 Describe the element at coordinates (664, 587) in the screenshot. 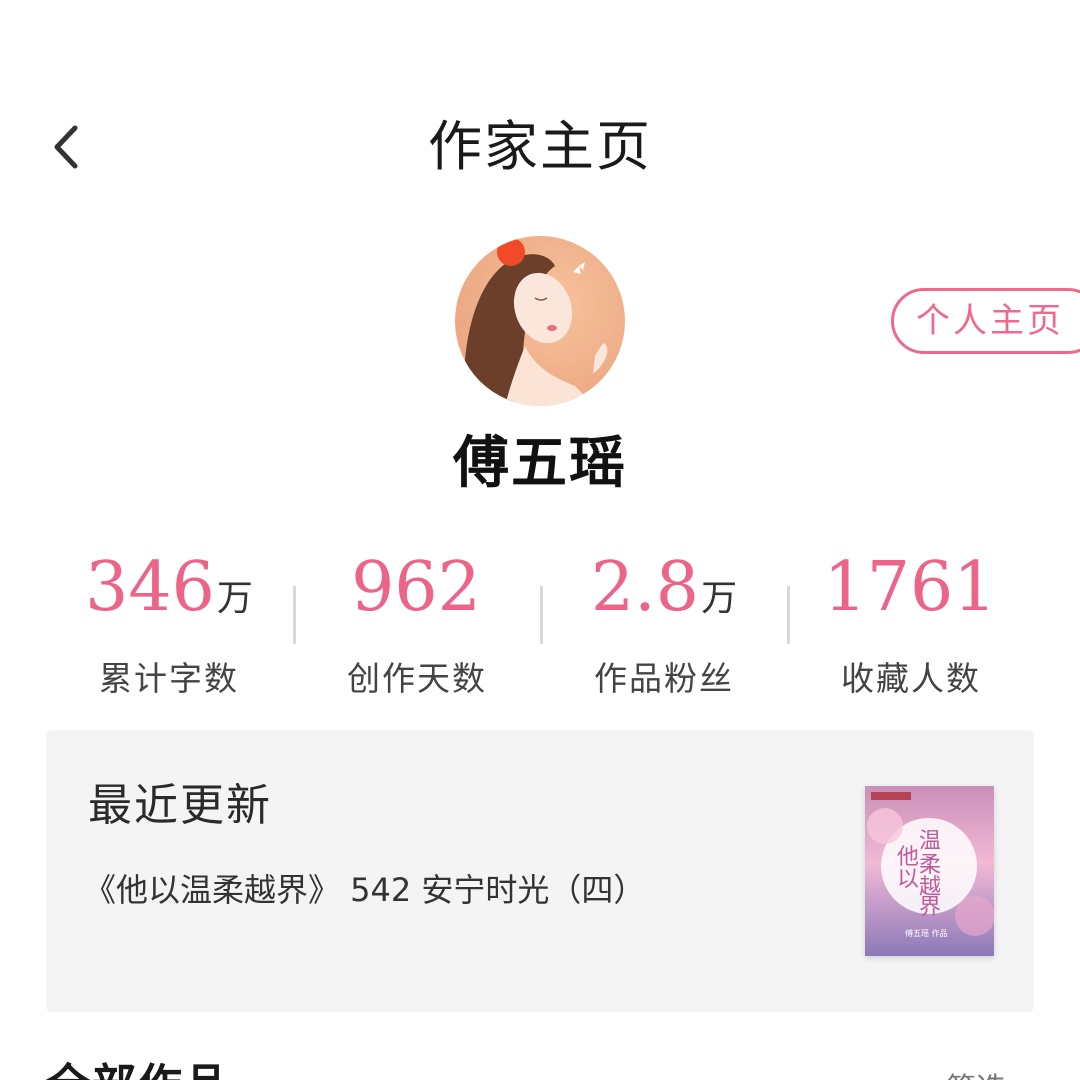

I see `stat-value: 2.8万` at that location.